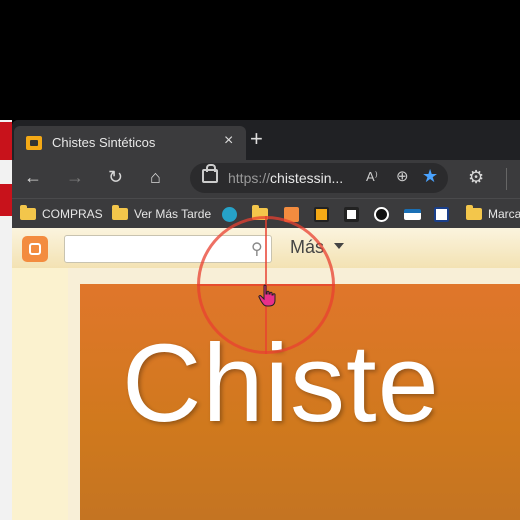 The width and height of the screenshot is (520, 520). I want to click on new-tab-button: +, so click(256, 139).